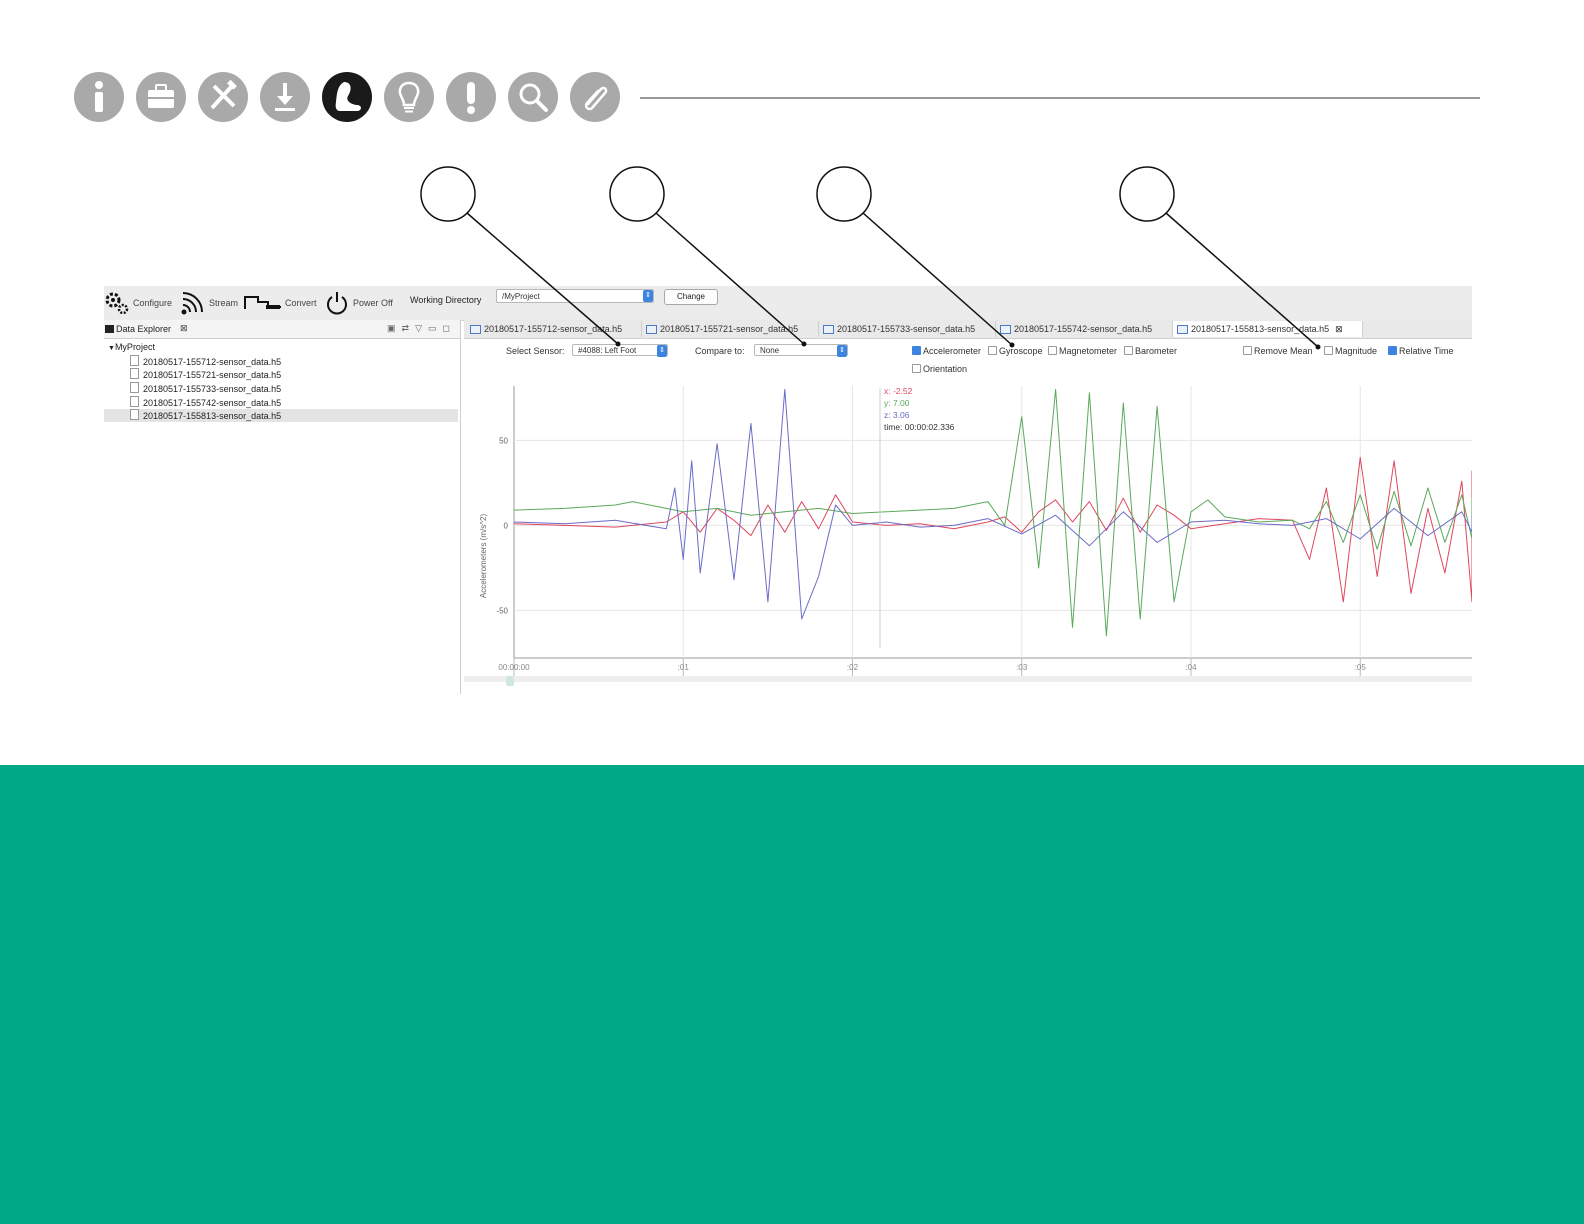 The height and width of the screenshot is (1224, 1584). Describe the element at coordinates (294, 402) in the screenshot. I see `tree-file: 20180517-155742-sensor_data.h5` at that location.